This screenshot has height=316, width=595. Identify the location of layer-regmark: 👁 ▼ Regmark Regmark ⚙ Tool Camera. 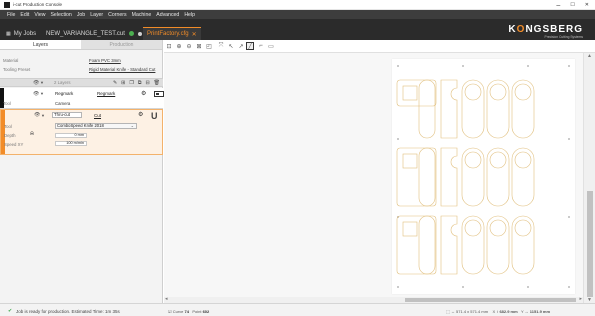
(82, 98).